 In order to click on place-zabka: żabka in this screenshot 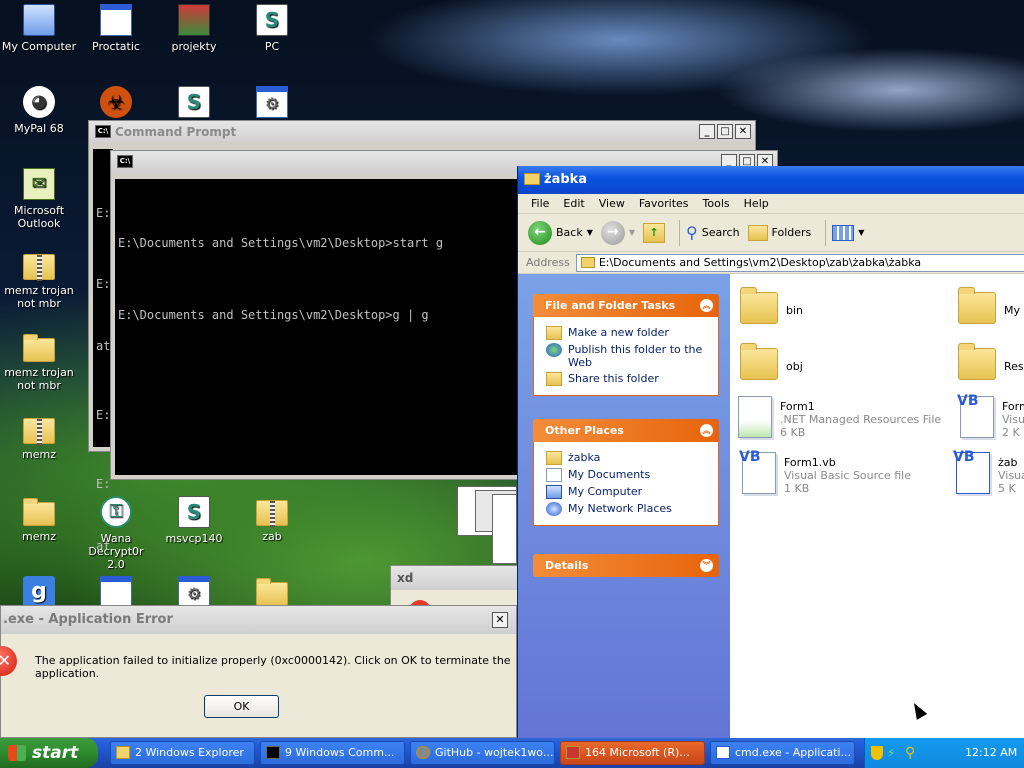, I will do `click(632, 458)`.